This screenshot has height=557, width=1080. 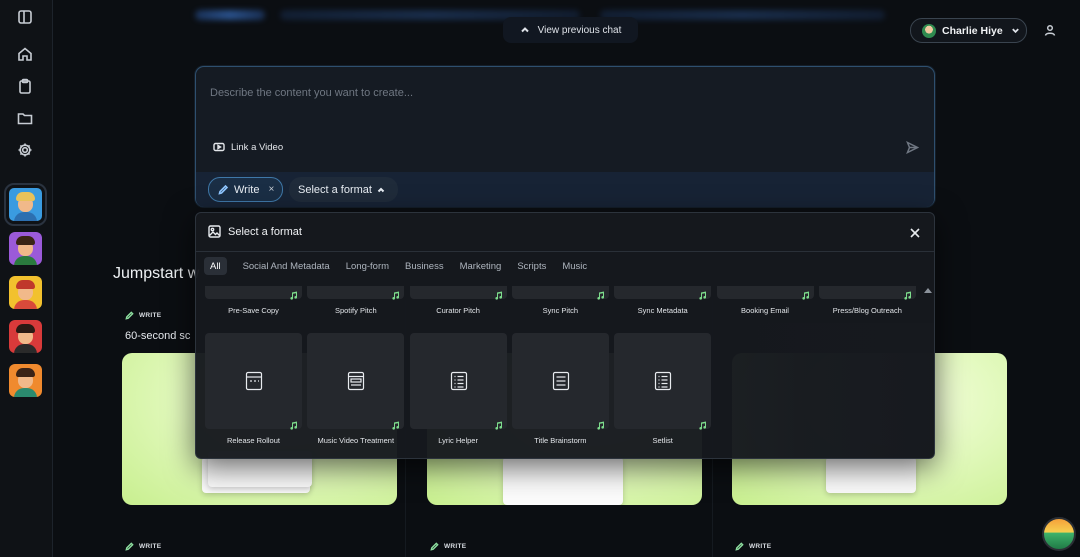 What do you see at coordinates (1015, 31) in the screenshot?
I see `chevron-down-icon` at bounding box center [1015, 31].